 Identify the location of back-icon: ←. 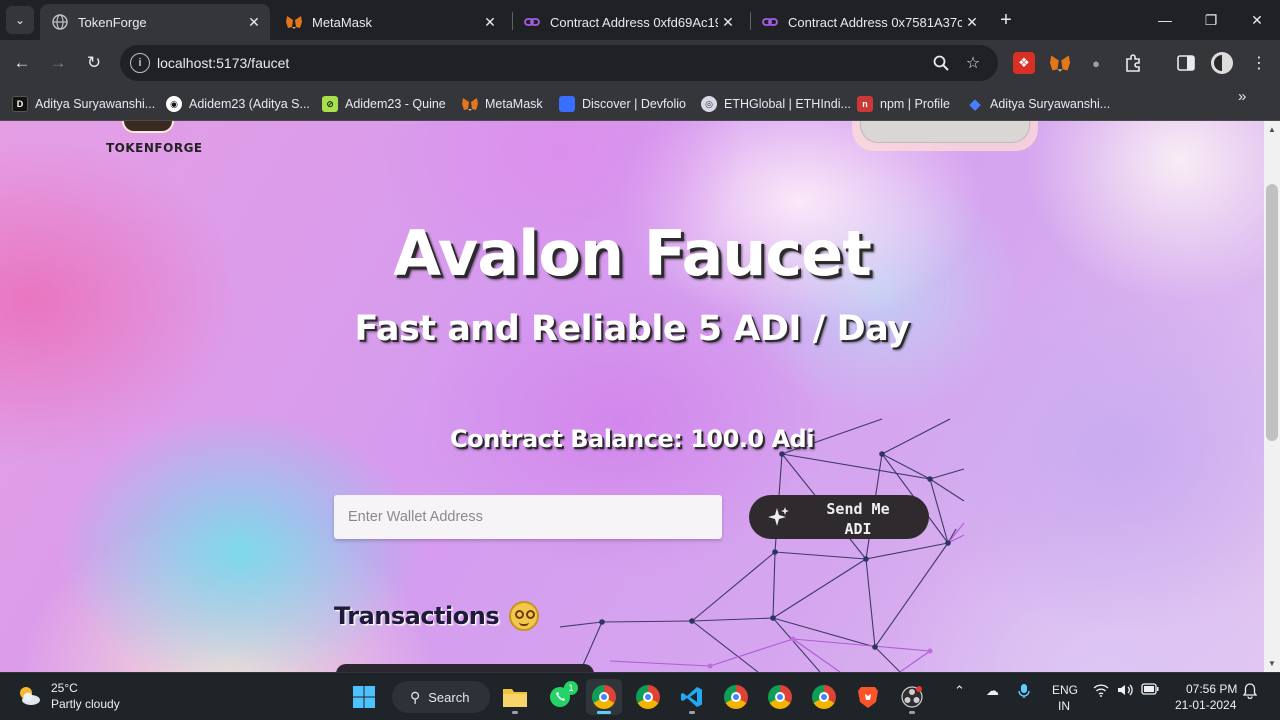
(22, 63).